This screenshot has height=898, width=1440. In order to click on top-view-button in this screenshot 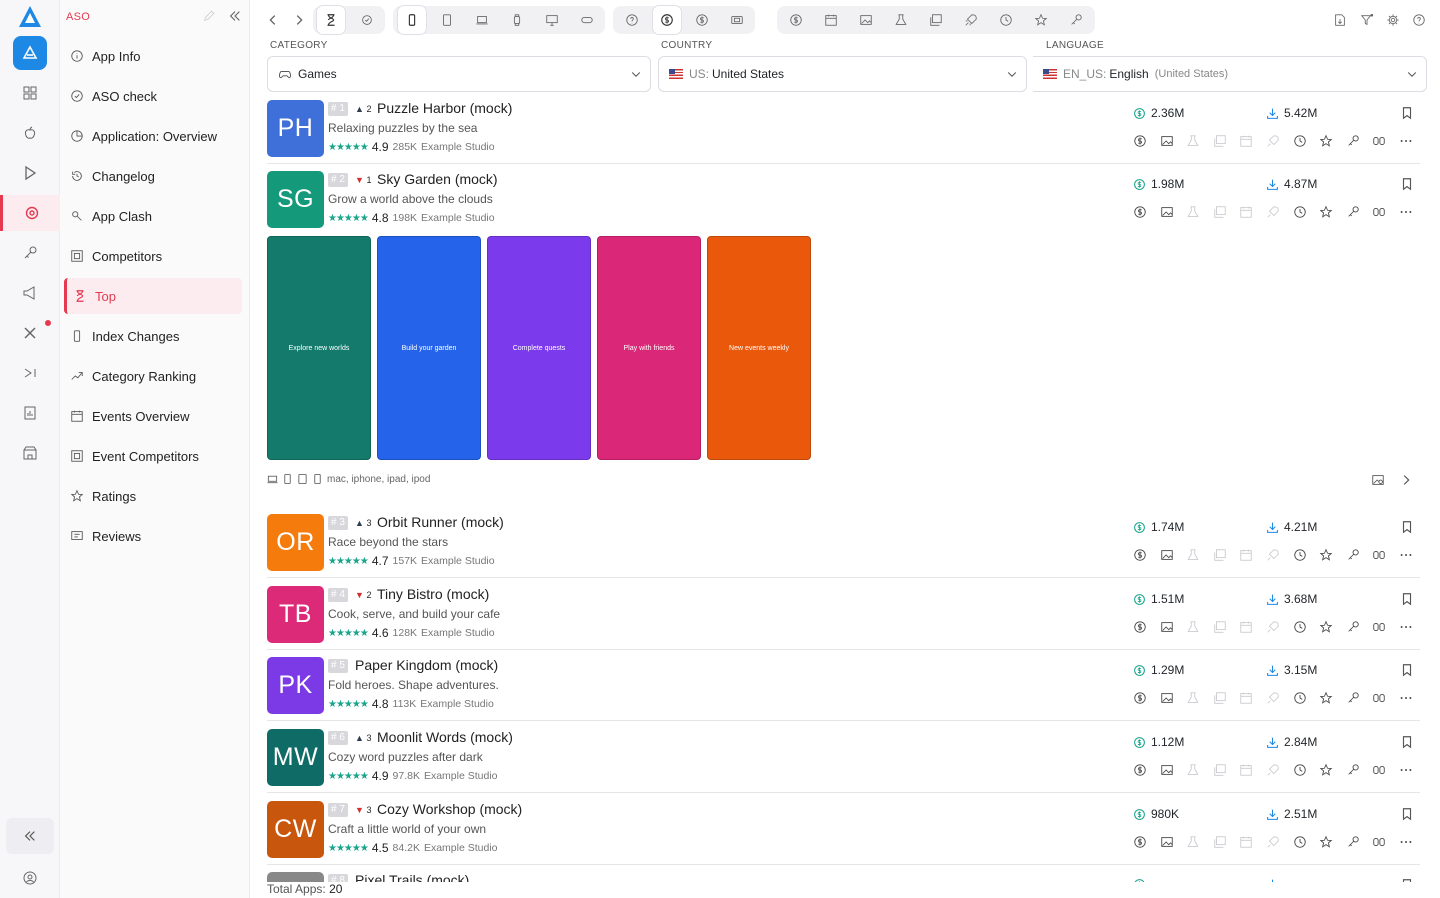, I will do `click(331, 20)`.